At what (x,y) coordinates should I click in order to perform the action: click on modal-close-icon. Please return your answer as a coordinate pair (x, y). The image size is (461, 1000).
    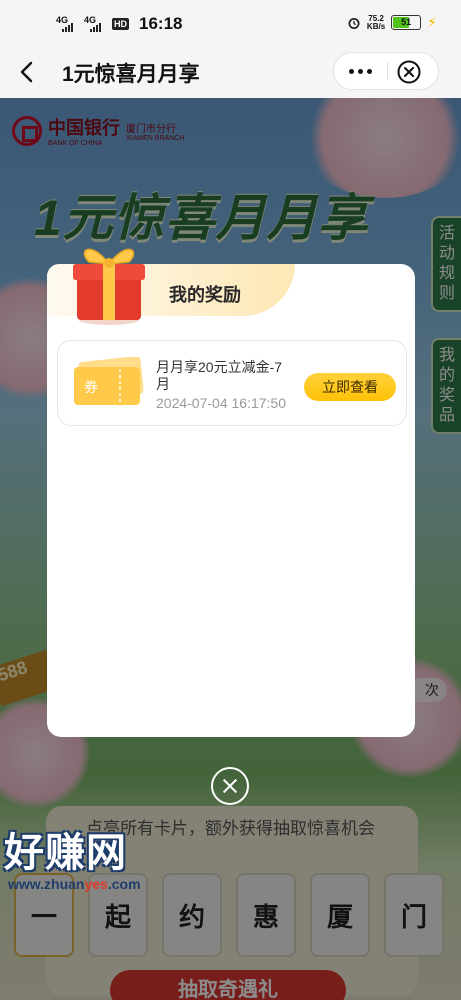
    Looking at the image, I should click on (230, 786).